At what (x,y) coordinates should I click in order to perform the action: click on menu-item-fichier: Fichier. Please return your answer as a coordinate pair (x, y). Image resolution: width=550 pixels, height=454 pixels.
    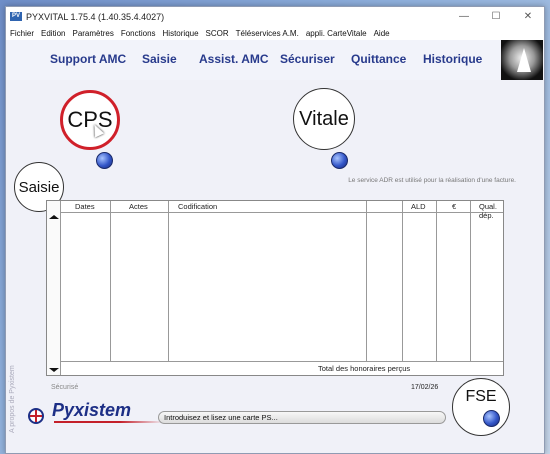
    Looking at the image, I should click on (22, 33).